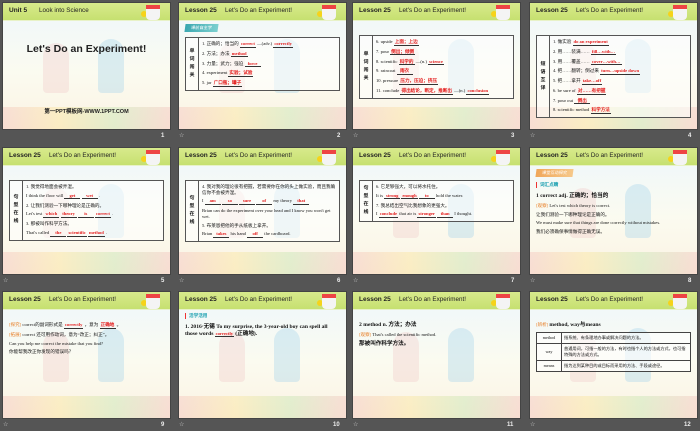 This screenshot has width=700, height=431. What do you see at coordinates (388, 214) in the screenshot?
I see `answer-blank: conclude` at bounding box center [388, 214].